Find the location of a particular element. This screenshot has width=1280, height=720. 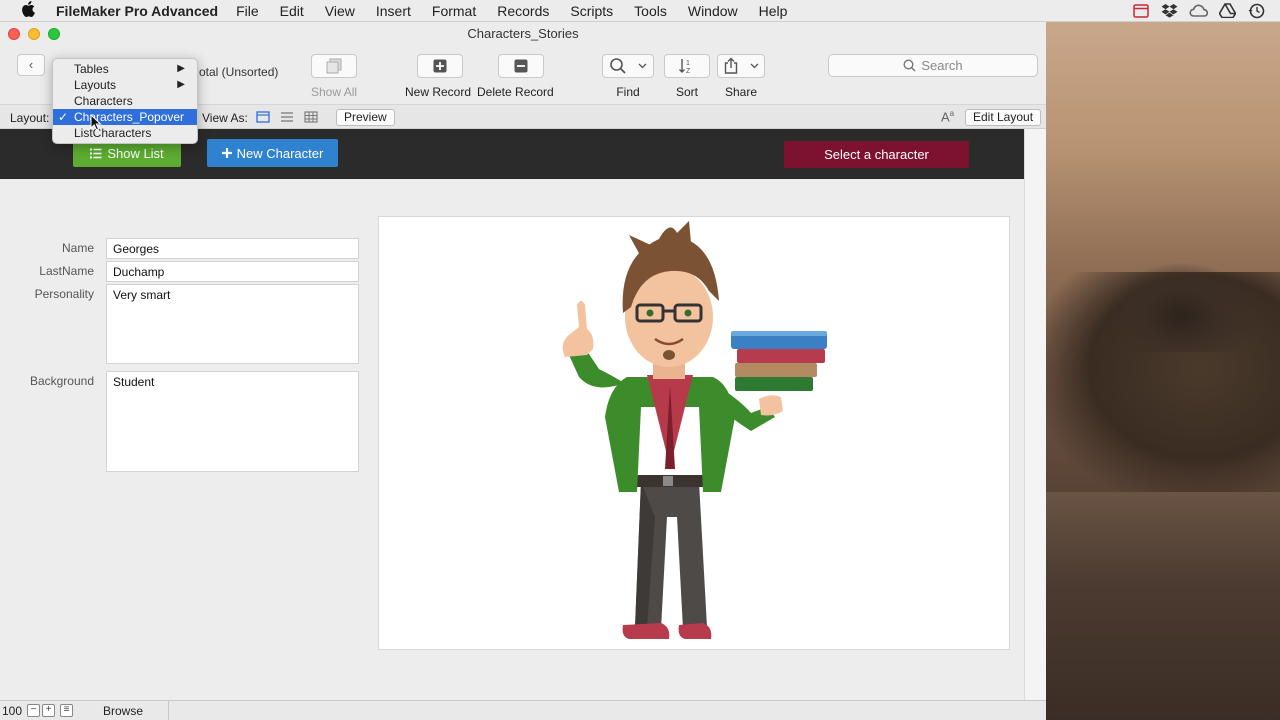

text-format-icon: Aa is located at coordinates (947, 116).